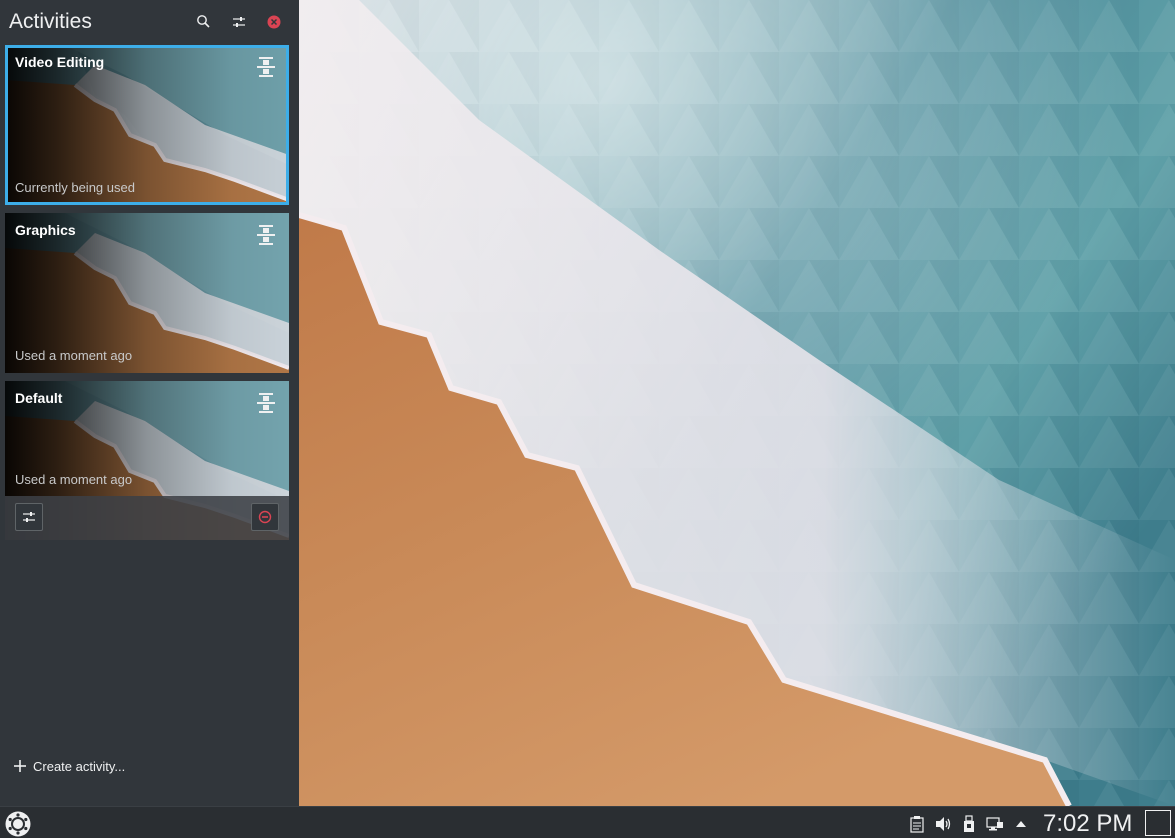  I want to click on taskbar-panel: 7:02 PM, so click(587, 822).